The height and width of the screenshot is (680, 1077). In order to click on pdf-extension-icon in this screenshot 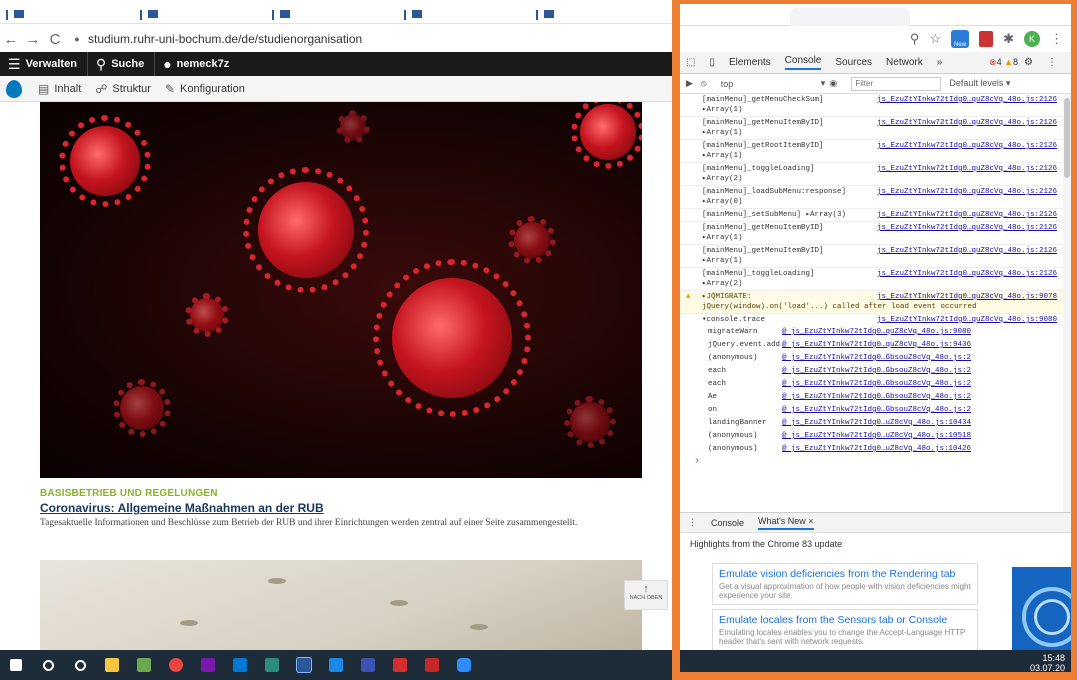, I will do `click(986, 39)`.